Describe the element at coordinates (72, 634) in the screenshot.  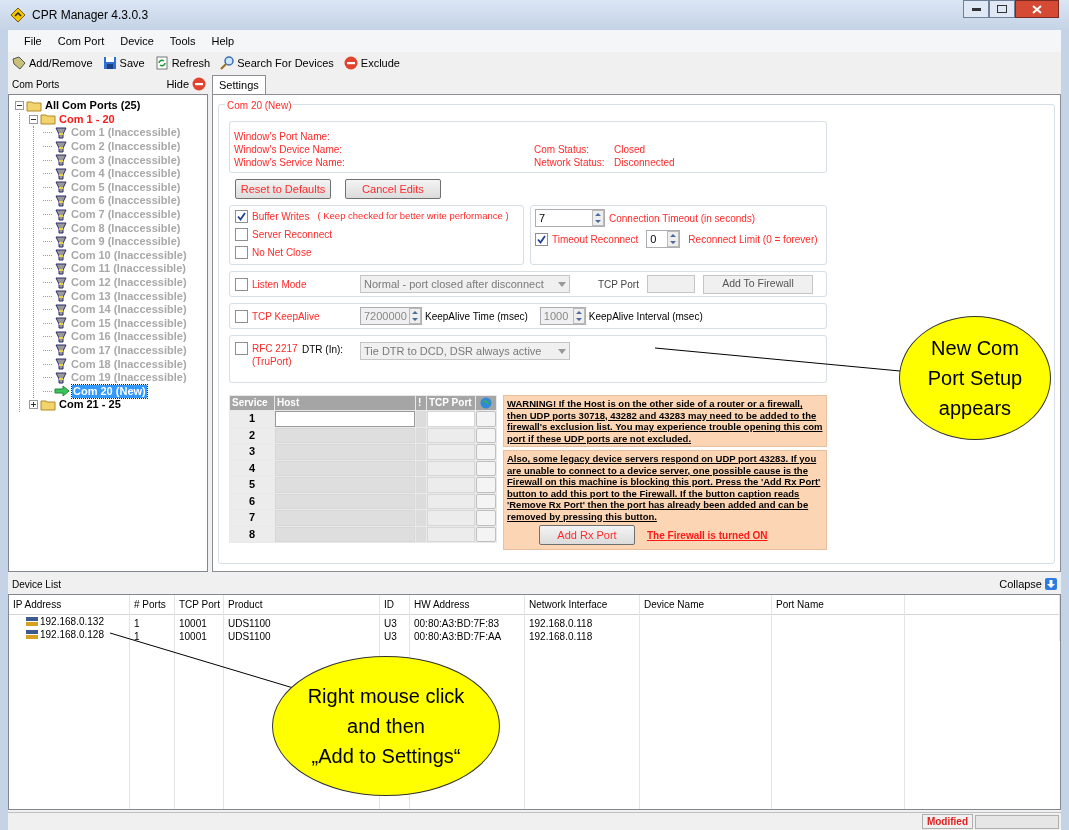
I see `table-cell: 192.168.0.128` at that location.